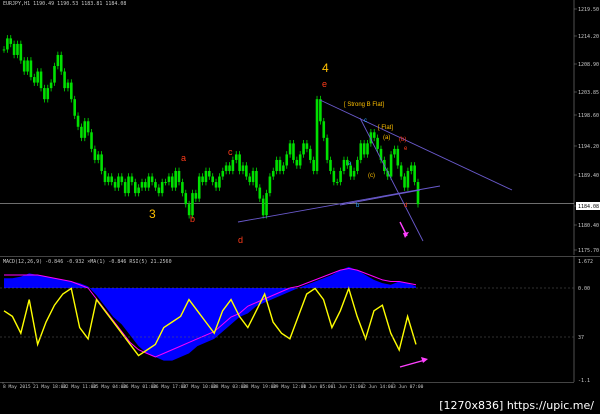 The image size is (600, 414). Describe the element at coordinates (230, 152) in the screenshot. I see `wave-label: c` at that location.